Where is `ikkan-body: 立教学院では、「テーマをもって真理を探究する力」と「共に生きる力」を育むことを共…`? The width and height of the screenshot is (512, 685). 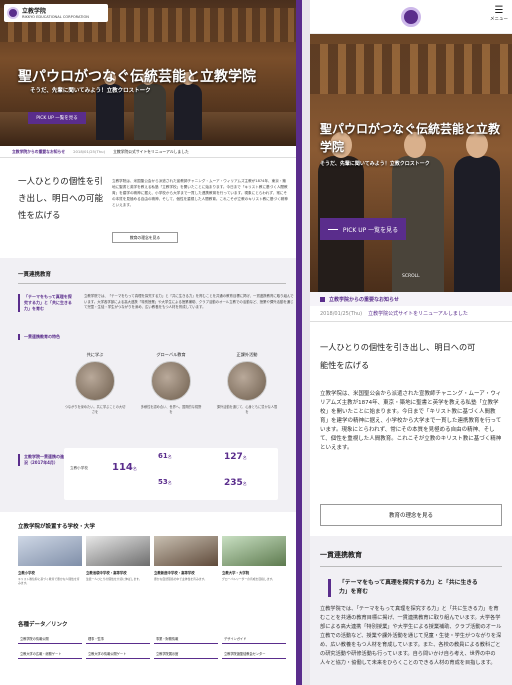 ikkan-body: 立教学院では、「テーマをもって真理を探究する力」と「共に生きる力」を育むことを共… is located at coordinates (411, 636).